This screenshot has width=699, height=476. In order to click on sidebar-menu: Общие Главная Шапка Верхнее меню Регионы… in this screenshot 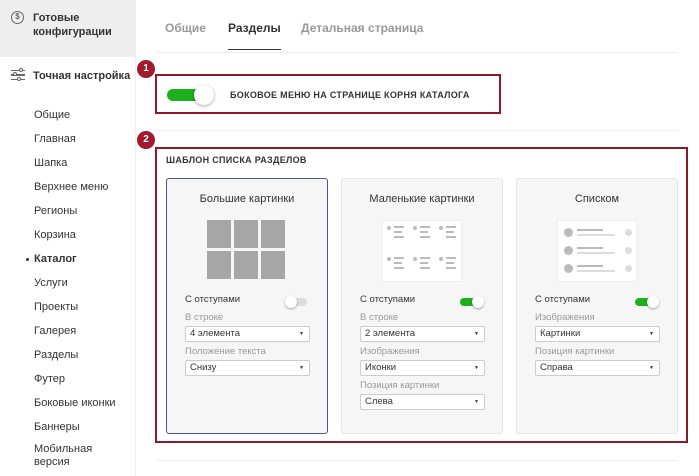, I will do `click(68, 290)`.